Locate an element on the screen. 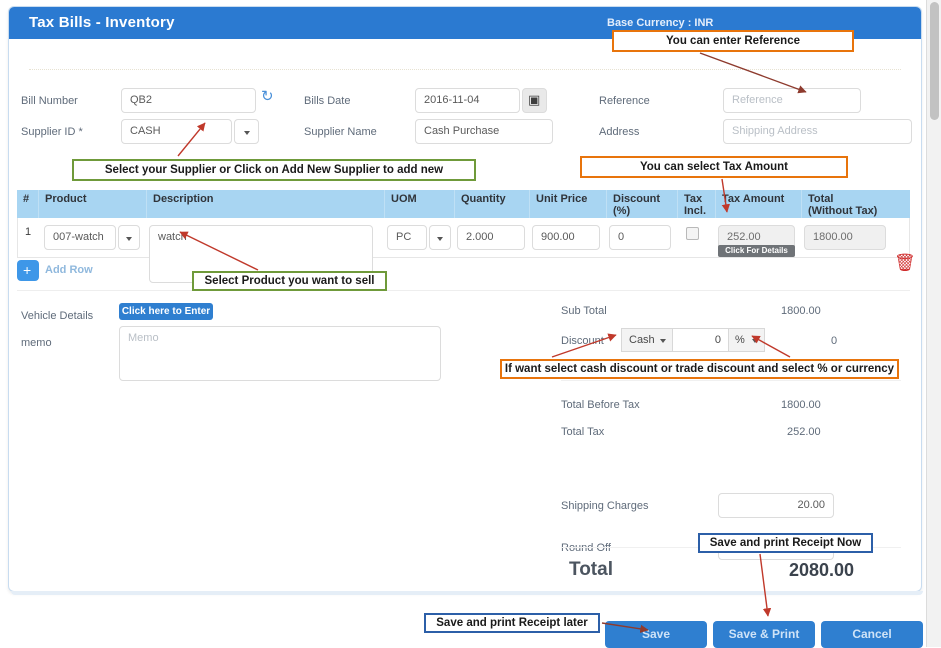 The height and width of the screenshot is (648, 941). grid-header-total-line2: (Without Tax) is located at coordinates (843, 211).